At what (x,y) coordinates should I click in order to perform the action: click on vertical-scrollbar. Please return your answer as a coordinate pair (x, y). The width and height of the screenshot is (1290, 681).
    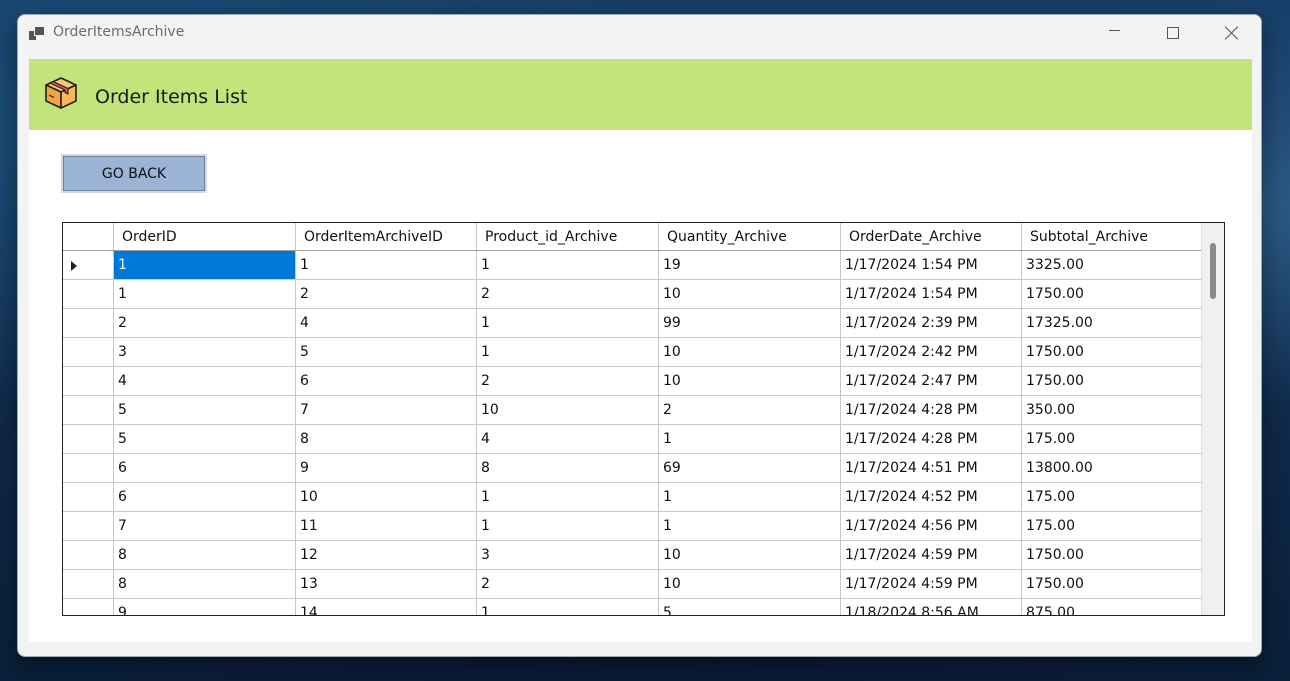
    Looking at the image, I should click on (1212, 419).